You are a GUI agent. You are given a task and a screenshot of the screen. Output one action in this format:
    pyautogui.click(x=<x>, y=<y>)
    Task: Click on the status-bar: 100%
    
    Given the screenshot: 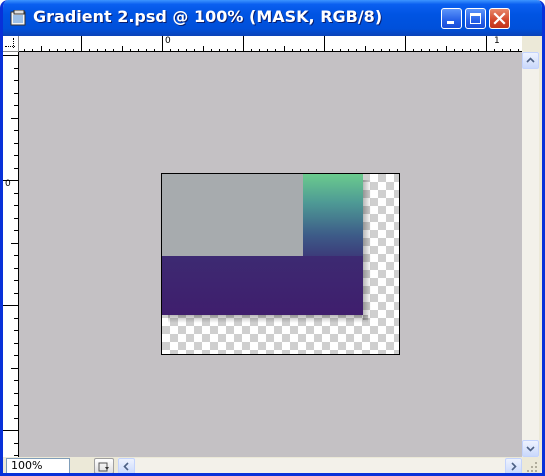 What is the action you would take?
    pyautogui.click(x=272, y=465)
    